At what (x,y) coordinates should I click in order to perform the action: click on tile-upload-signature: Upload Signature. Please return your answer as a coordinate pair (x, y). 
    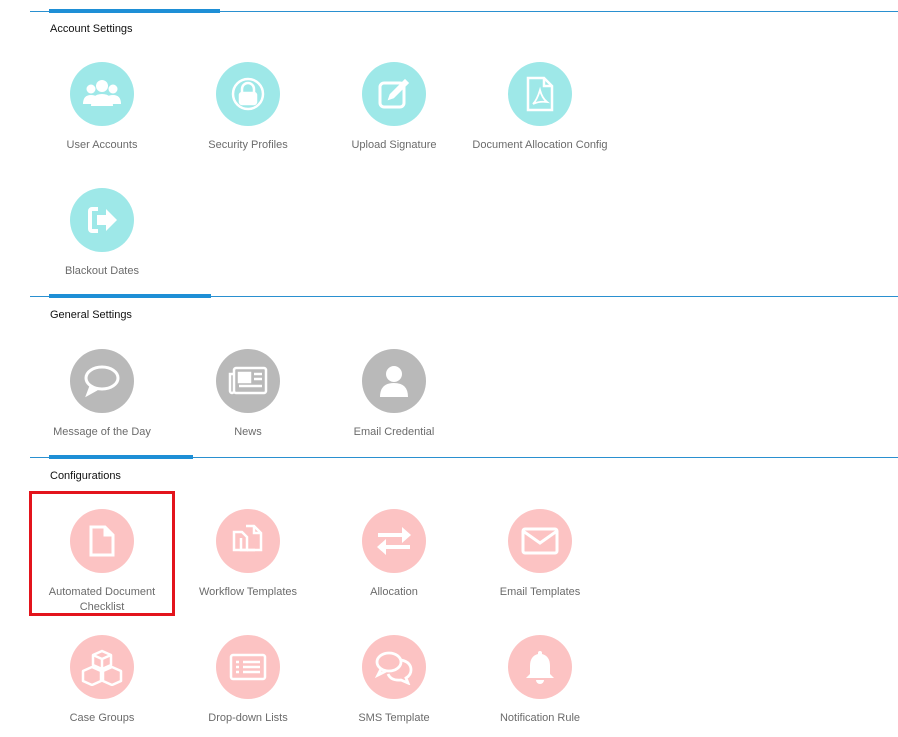
    Looking at the image, I should click on (394, 107).